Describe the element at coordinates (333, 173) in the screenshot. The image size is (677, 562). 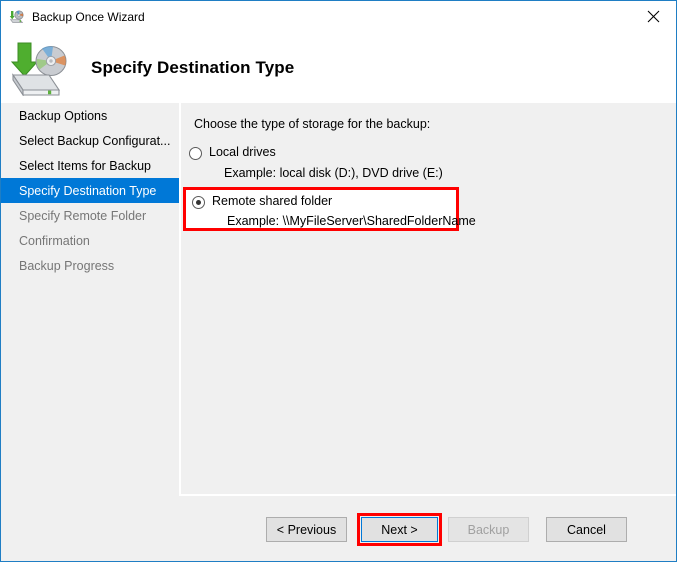
I see `option-local-drives-example: Example: local disk (D:), DVD drive (E:)` at that location.